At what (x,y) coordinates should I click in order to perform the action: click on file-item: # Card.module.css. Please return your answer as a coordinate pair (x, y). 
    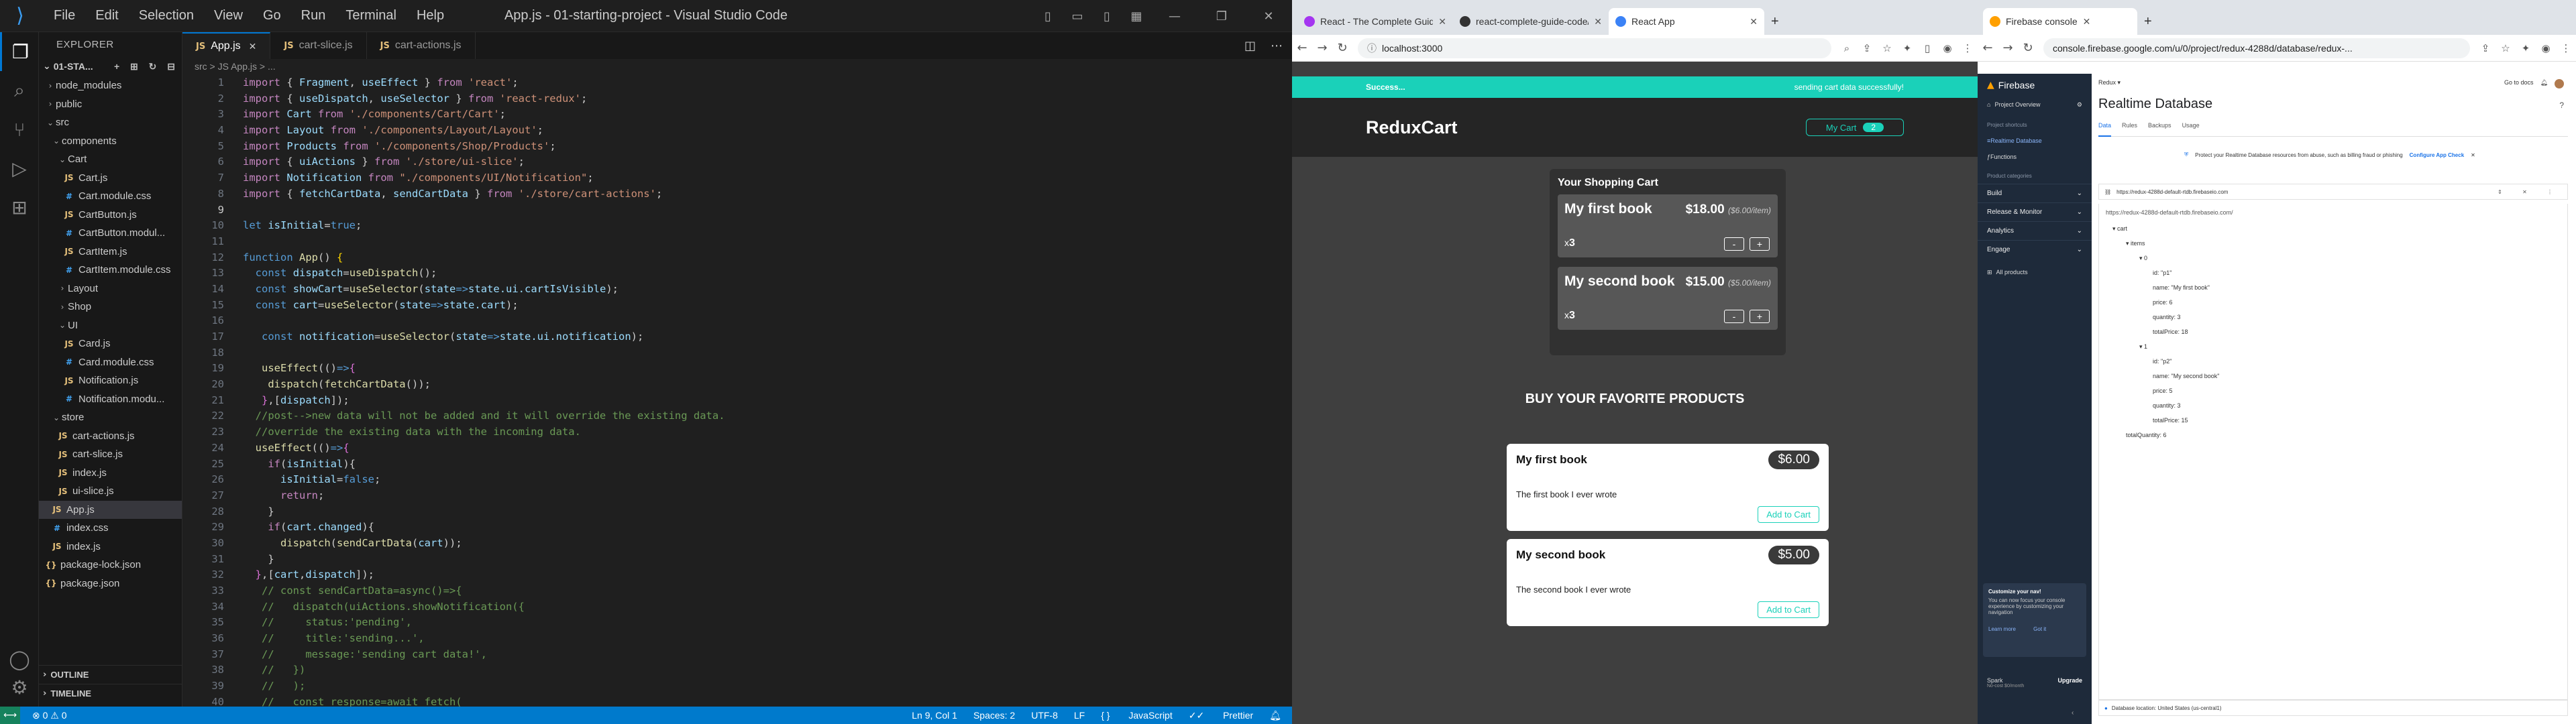
    Looking at the image, I should click on (110, 363).